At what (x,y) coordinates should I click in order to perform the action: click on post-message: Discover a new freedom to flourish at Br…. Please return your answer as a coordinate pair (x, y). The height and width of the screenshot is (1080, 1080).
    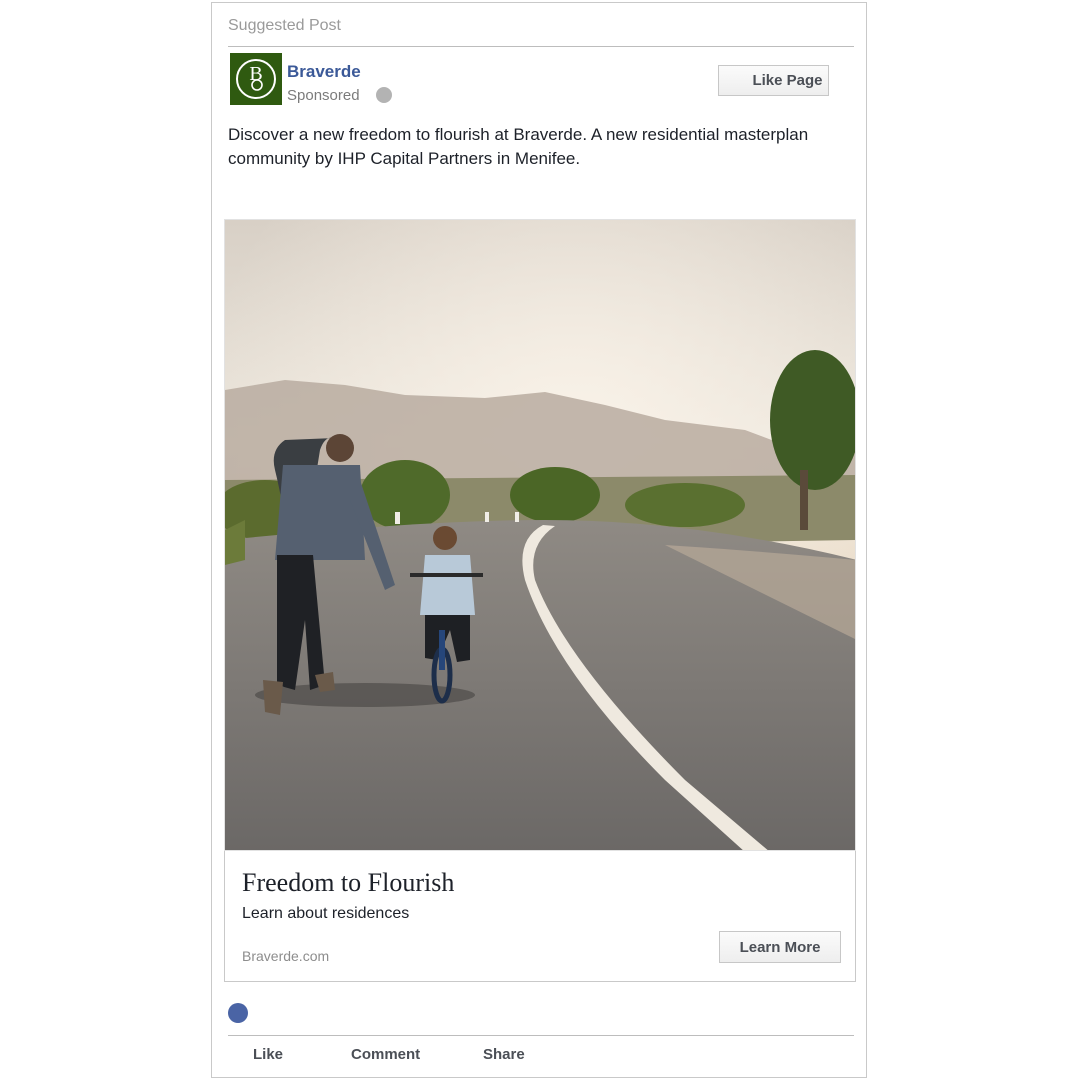
    Looking at the image, I should click on (518, 146).